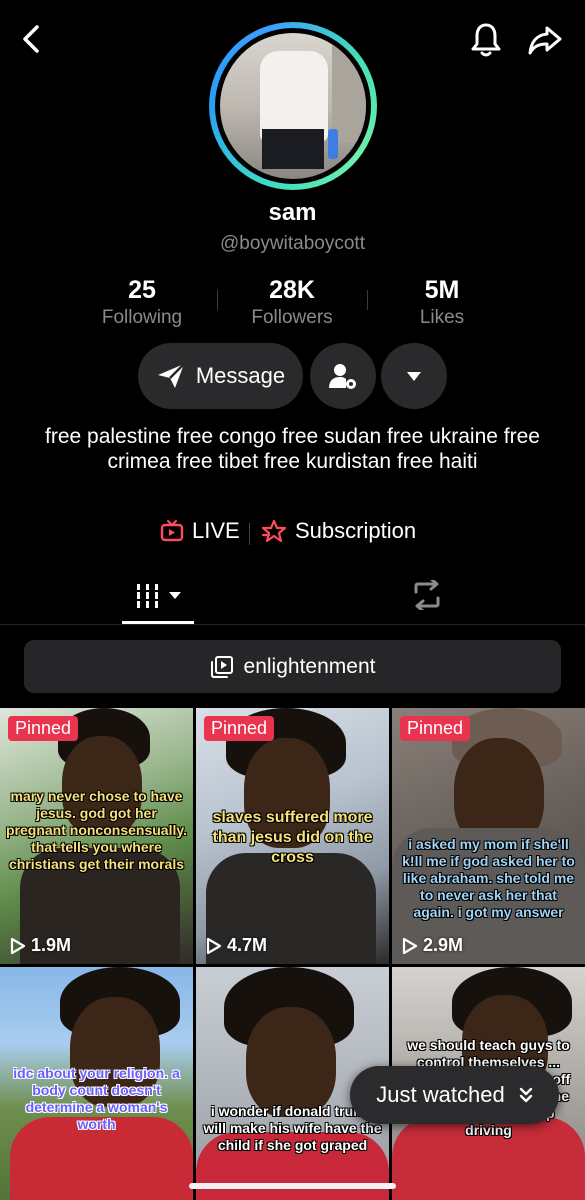 The image size is (585, 1200). What do you see at coordinates (292, 290) in the screenshot?
I see `followers-count: 28K` at bounding box center [292, 290].